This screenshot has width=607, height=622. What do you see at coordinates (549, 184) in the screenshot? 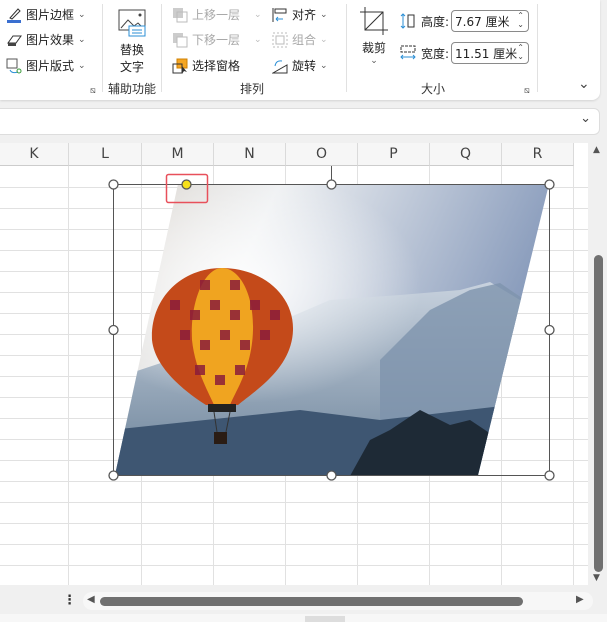
I see `resize-handle-top-right` at bounding box center [549, 184].